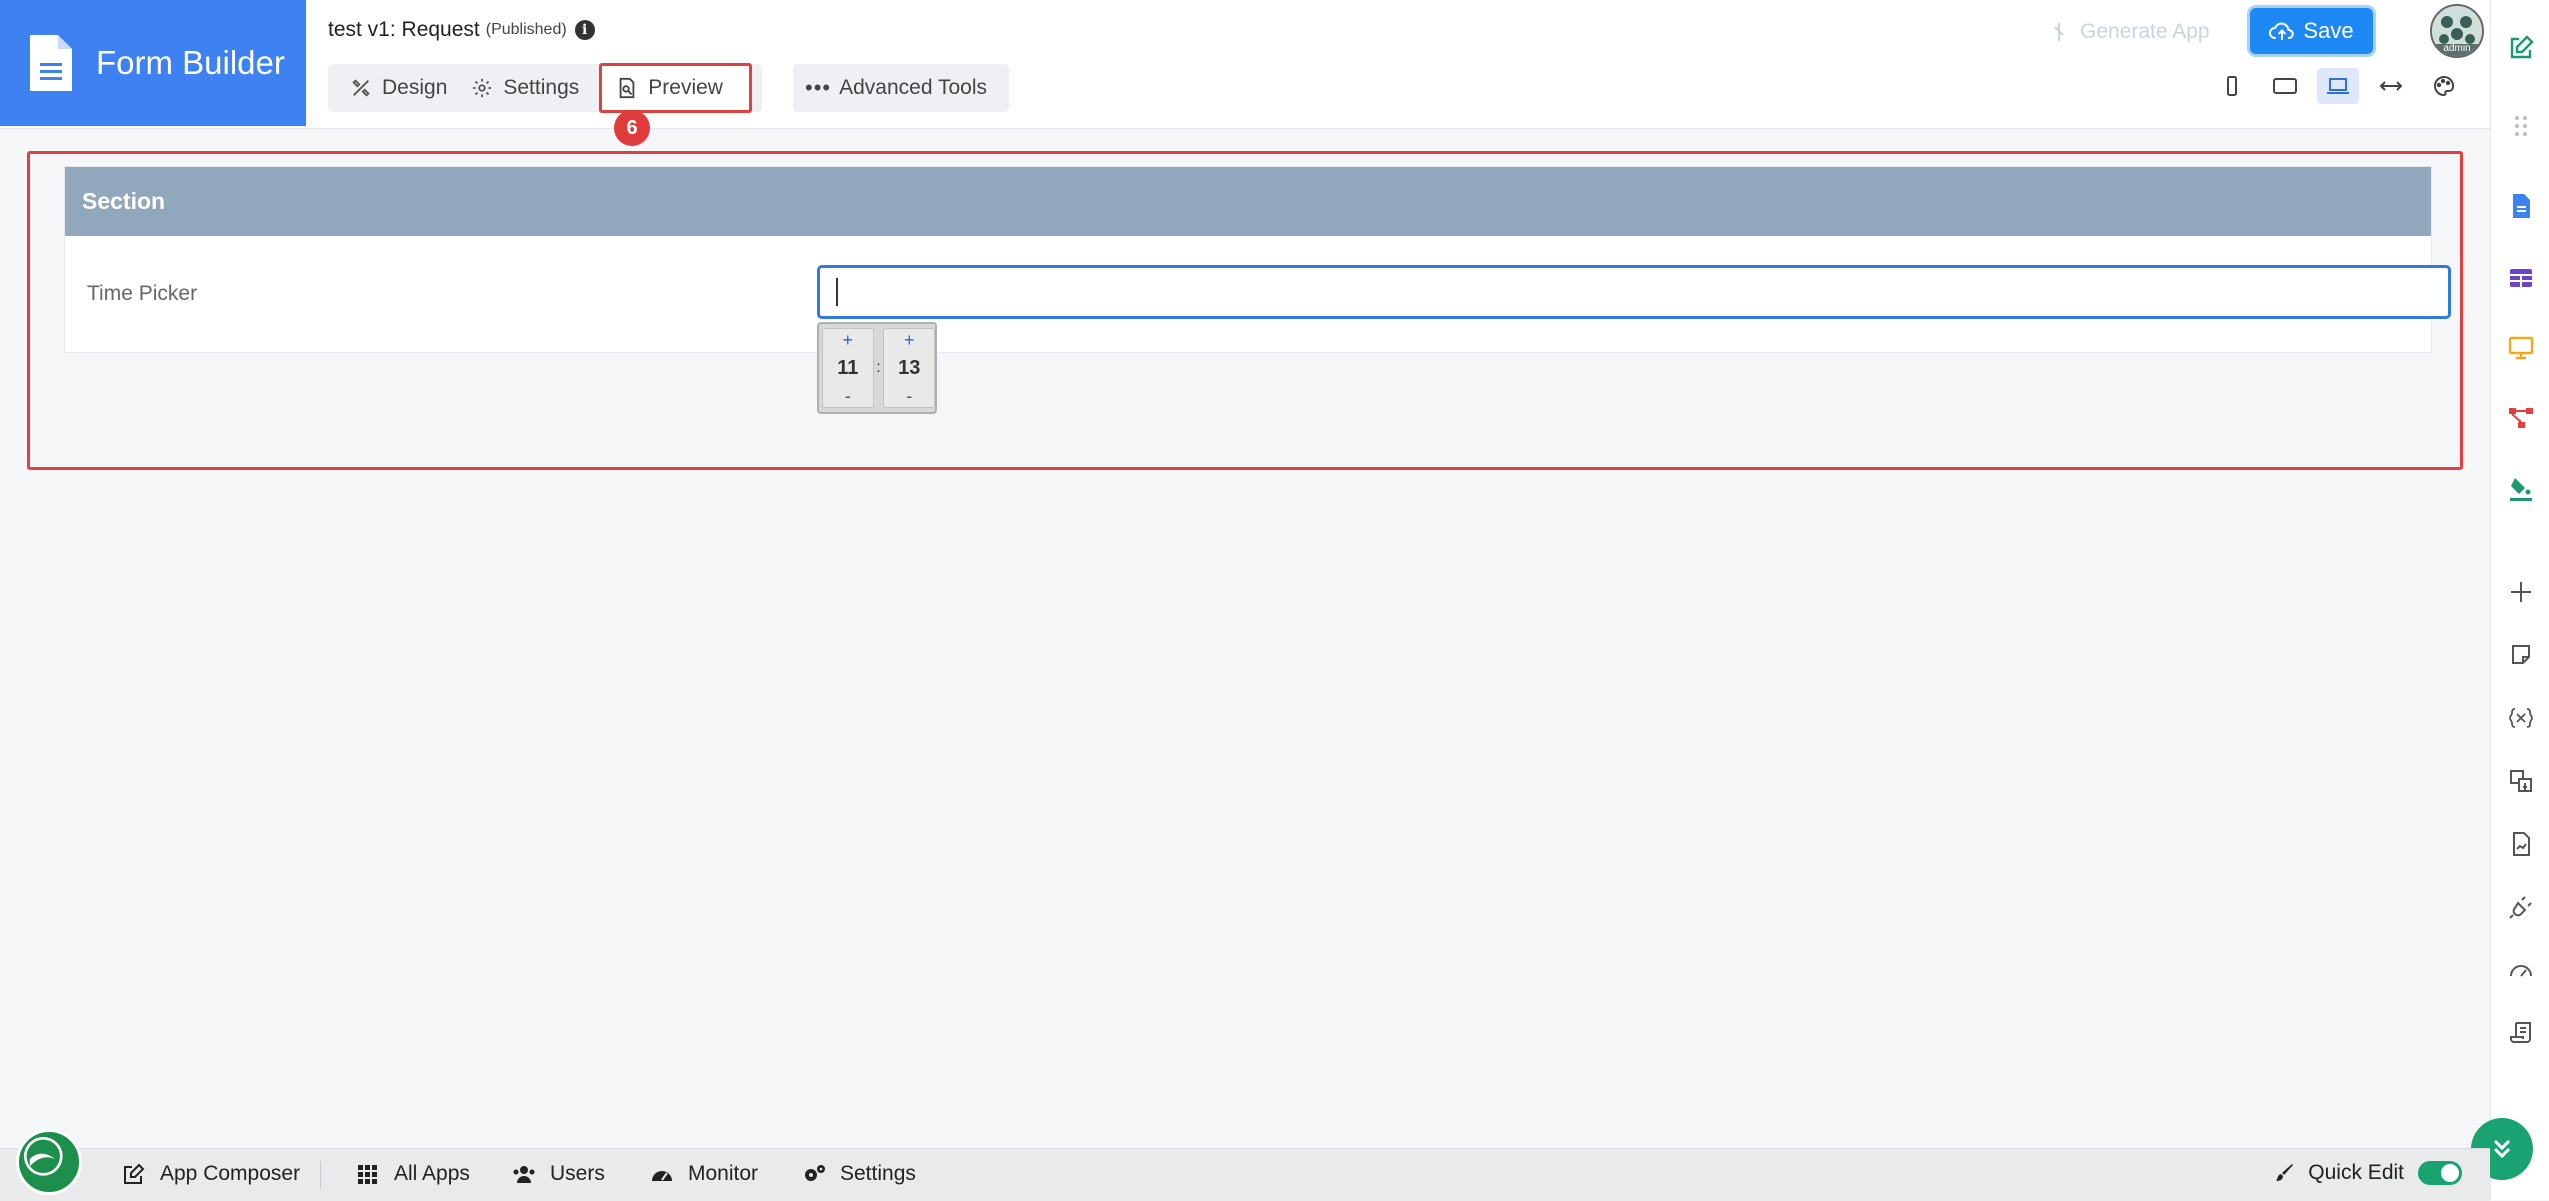 This screenshot has height=1201, width=2549. I want to click on generate-app-button: Generate App, so click(2130, 32).